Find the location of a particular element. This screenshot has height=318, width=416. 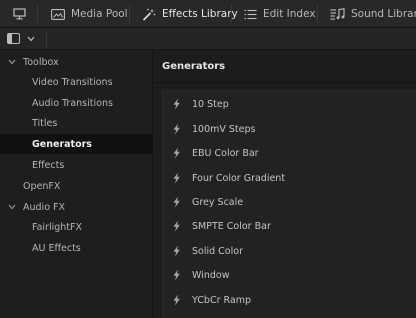

tab-monitor is located at coordinates (19, 14).